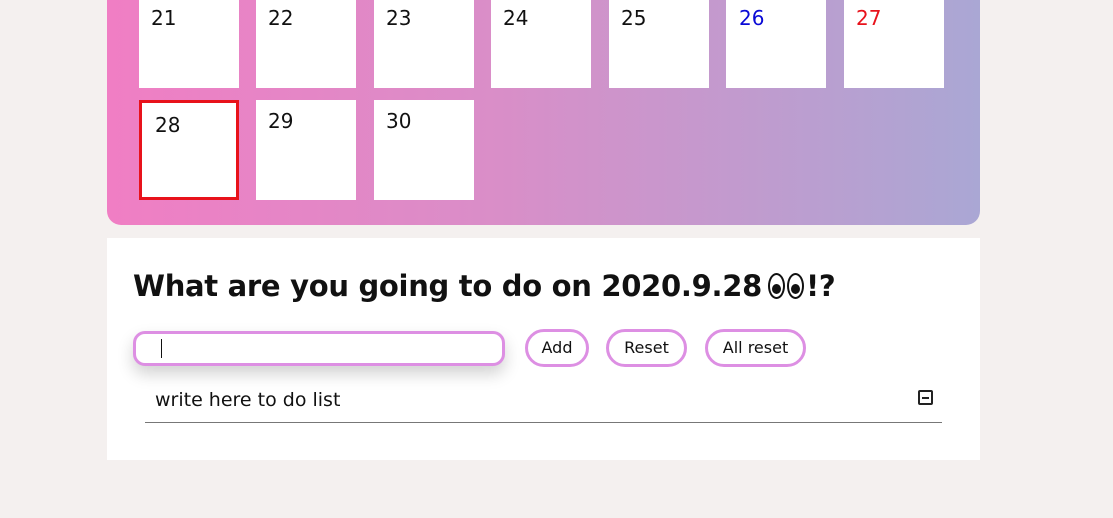  What do you see at coordinates (821, 286) in the screenshot?
I see `todo-title-suffix: !?` at bounding box center [821, 286].